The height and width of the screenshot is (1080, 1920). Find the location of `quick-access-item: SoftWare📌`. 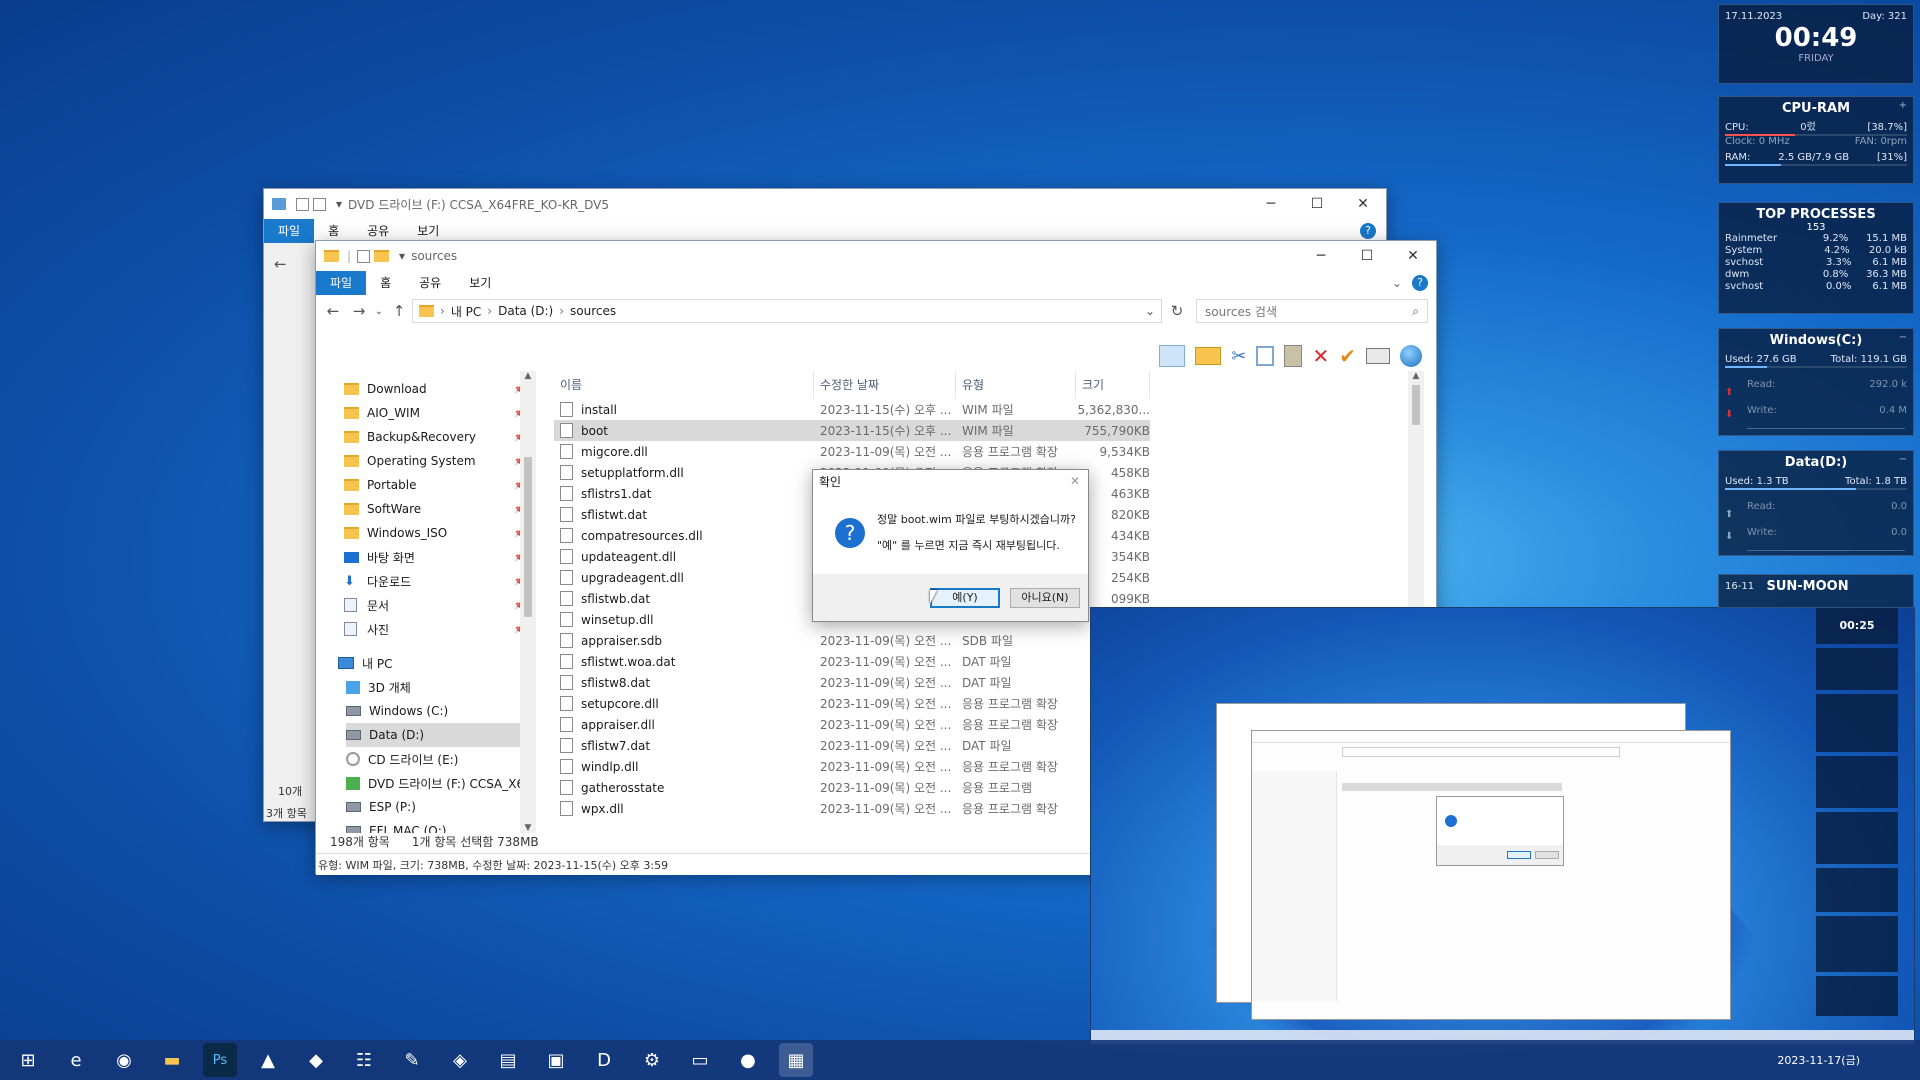

quick-access-item: SoftWare📌 is located at coordinates (440, 509).